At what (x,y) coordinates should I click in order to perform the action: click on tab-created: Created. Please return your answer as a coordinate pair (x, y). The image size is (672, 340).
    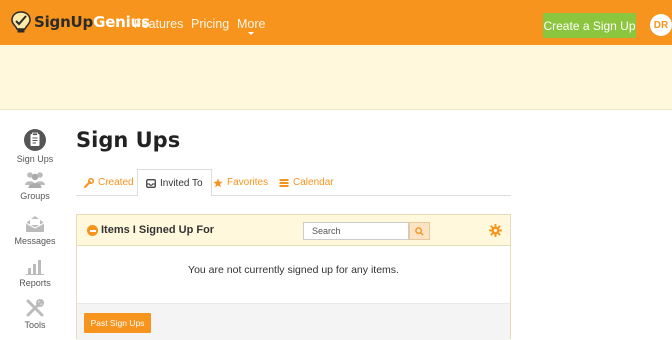
    Looking at the image, I should click on (109, 182).